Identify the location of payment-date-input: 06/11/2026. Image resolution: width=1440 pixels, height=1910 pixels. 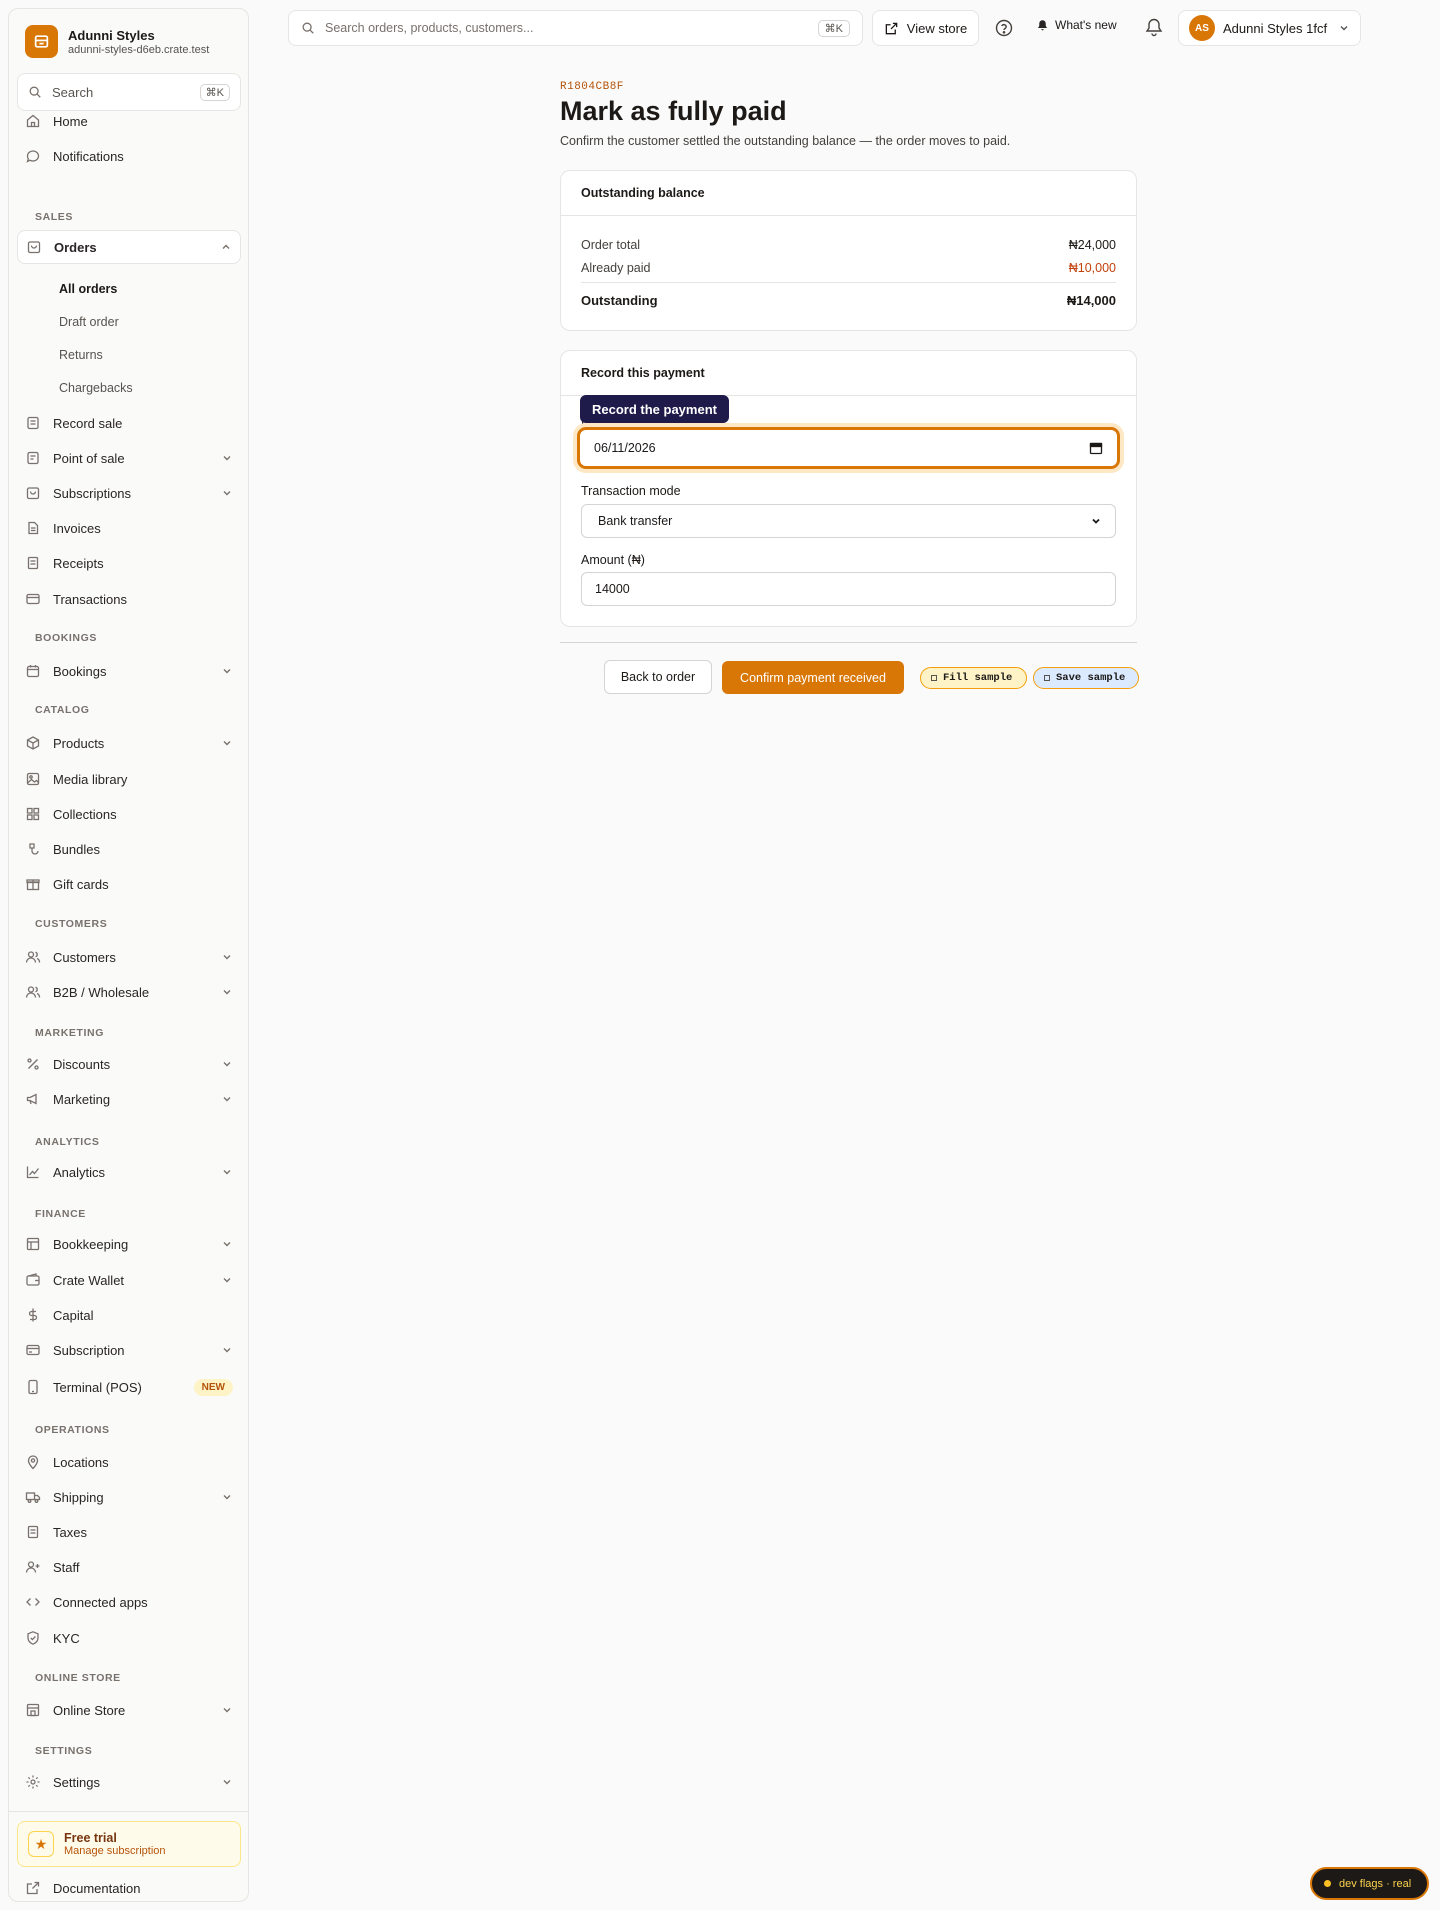
(848, 448).